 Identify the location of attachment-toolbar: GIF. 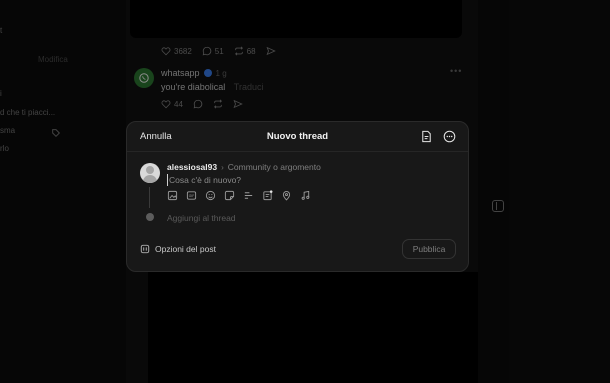
(239, 195).